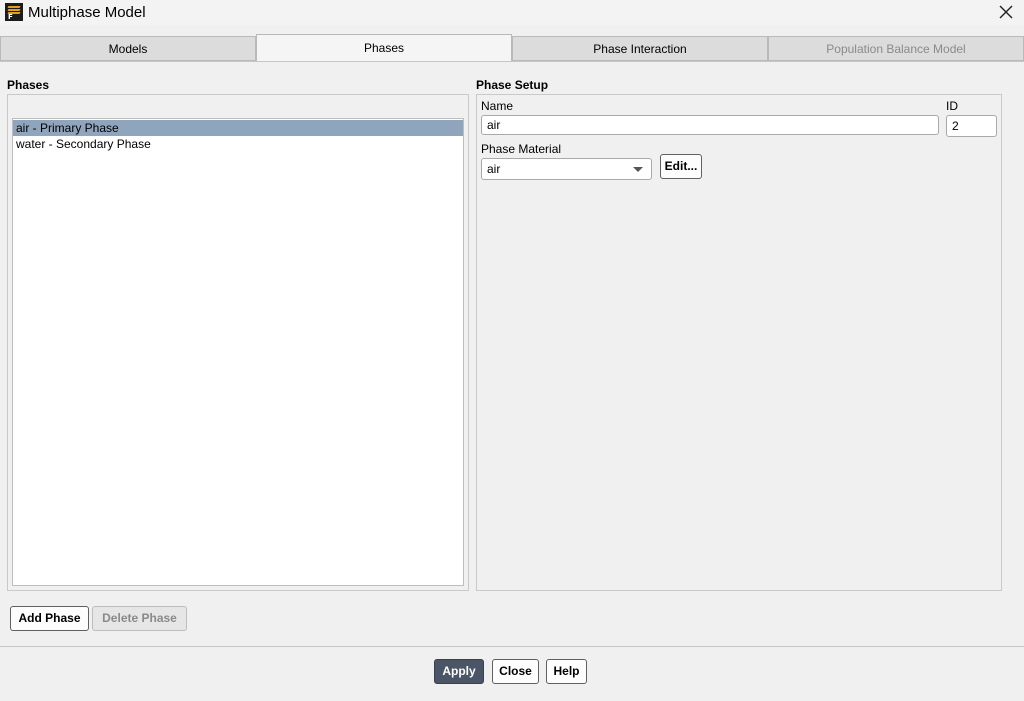  I want to click on name-field: air, so click(710, 125).